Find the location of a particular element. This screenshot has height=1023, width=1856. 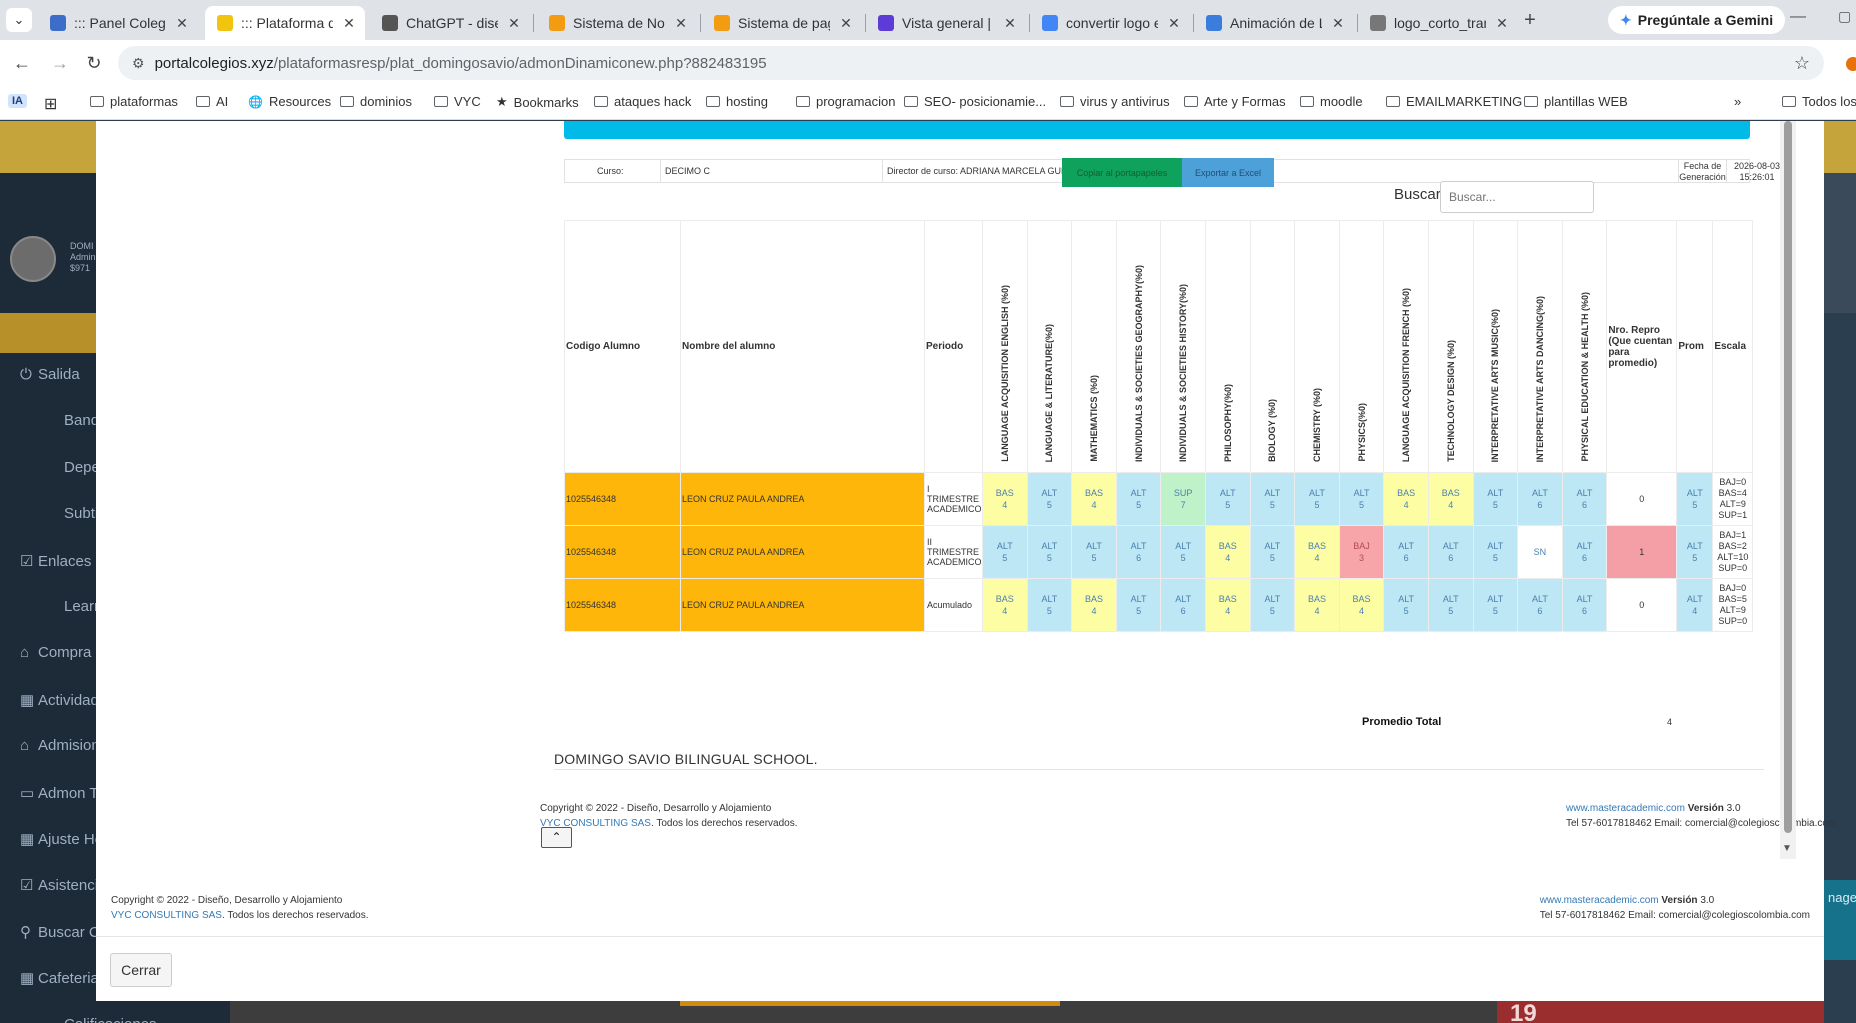

sidebar-menu-item: ▦ Actividad is located at coordinates (59, 700).